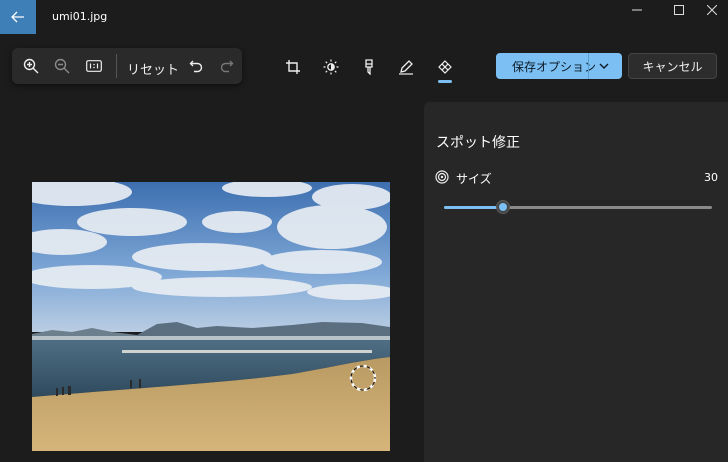 Image resolution: width=728 pixels, height=462 pixels. I want to click on size-slider, so click(578, 207).